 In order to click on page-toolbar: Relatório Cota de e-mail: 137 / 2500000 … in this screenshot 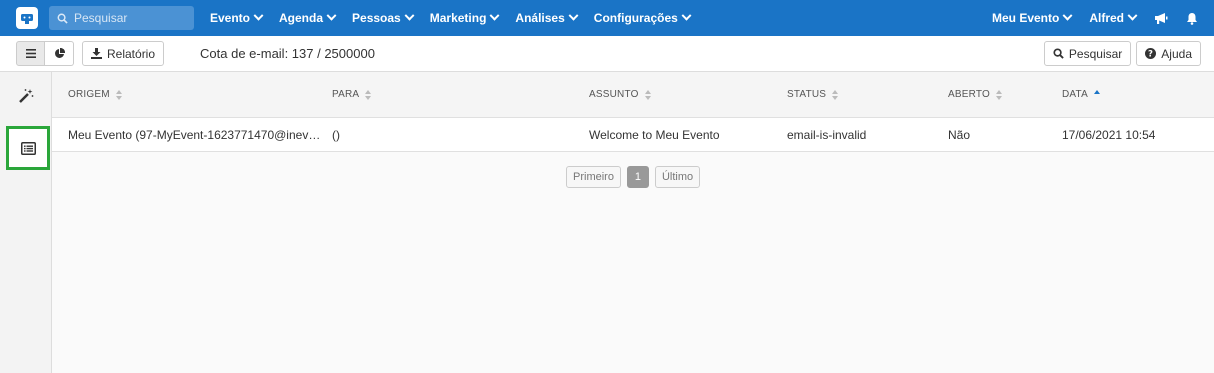, I will do `click(607, 54)`.